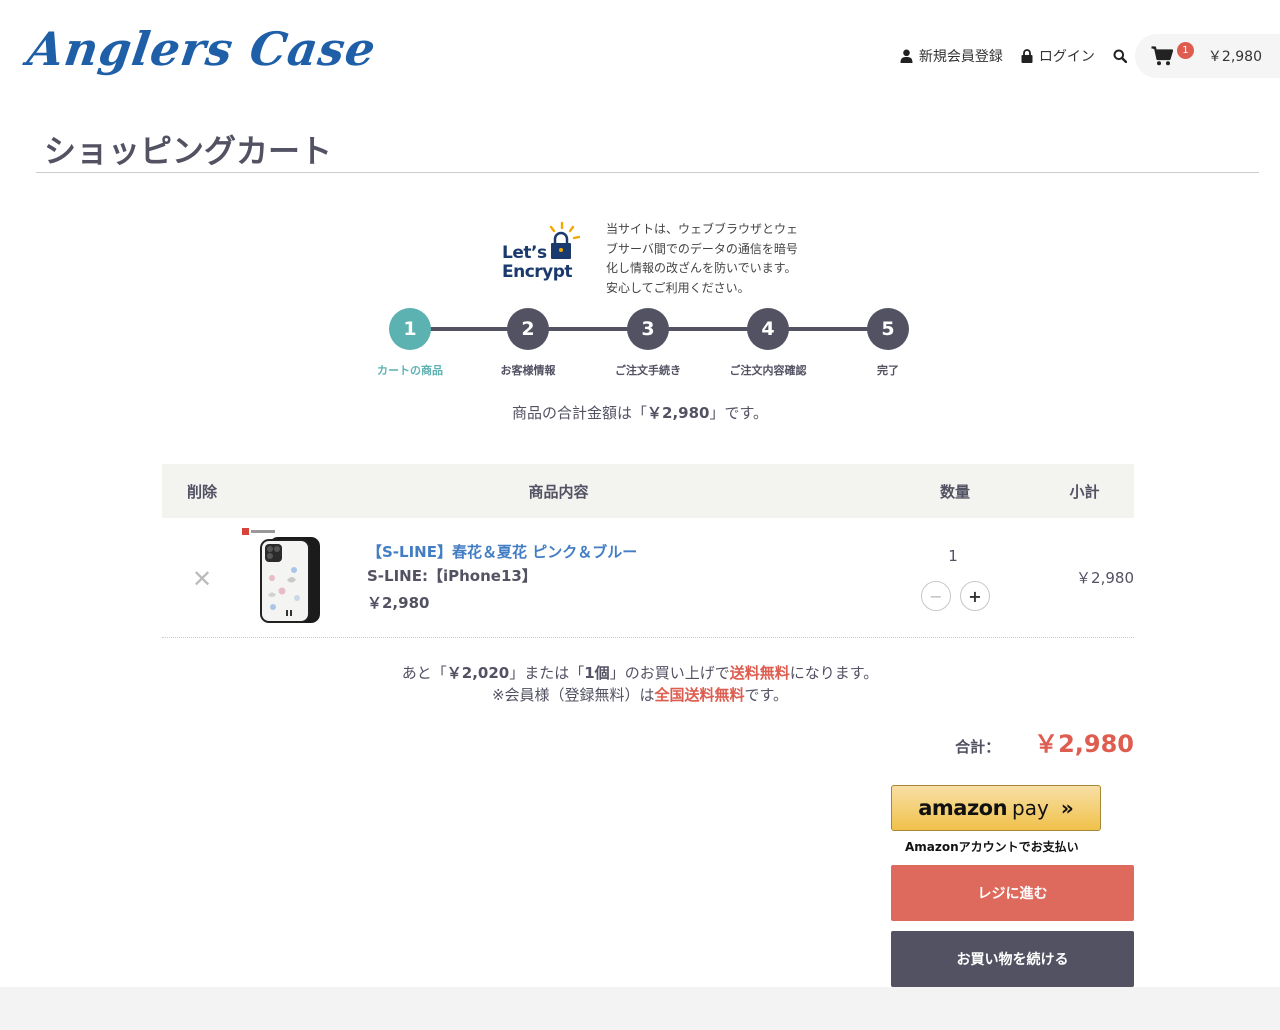 The height and width of the screenshot is (1030, 1280). Describe the element at coordinates (1027, 56) in the screenshot. I see `lock-icon` at that location.